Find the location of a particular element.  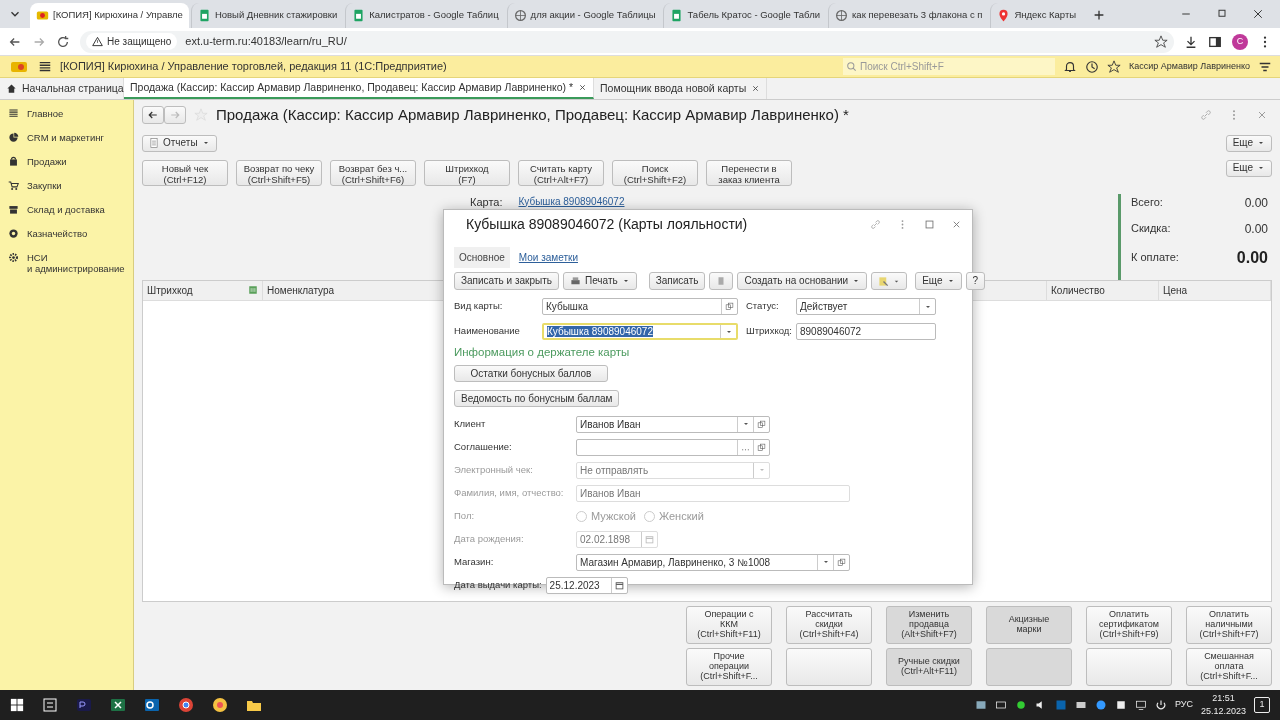

profile-avatar: C is located at coordinates (1240, 41).